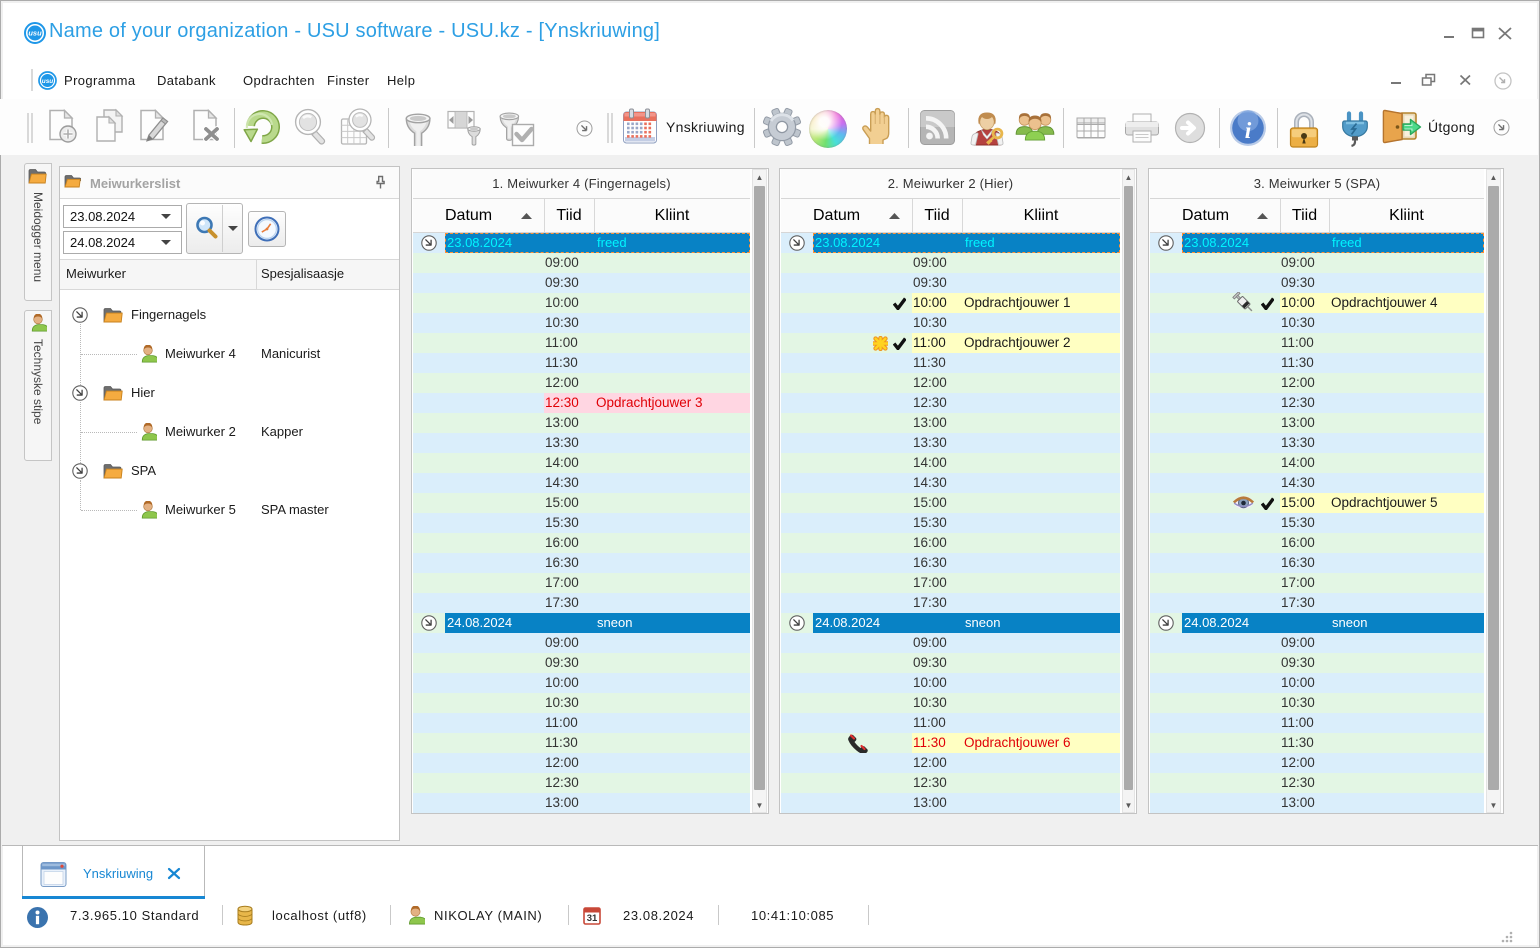 The image size is (1540, 948). Describe the element at coordinates (592, 918) in the screenshot. I see `svg-text: 31` at that location.